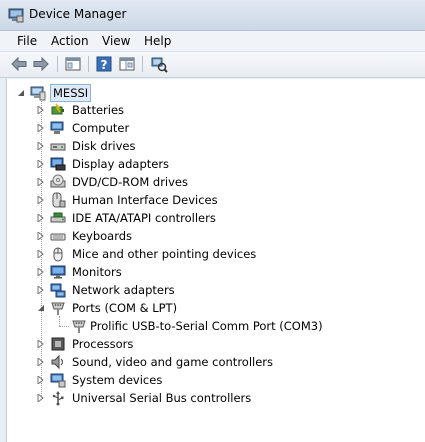  Describe the element at coordinates (59, 321) in the screenshot. I see `tree-child-connector-line` at that location.